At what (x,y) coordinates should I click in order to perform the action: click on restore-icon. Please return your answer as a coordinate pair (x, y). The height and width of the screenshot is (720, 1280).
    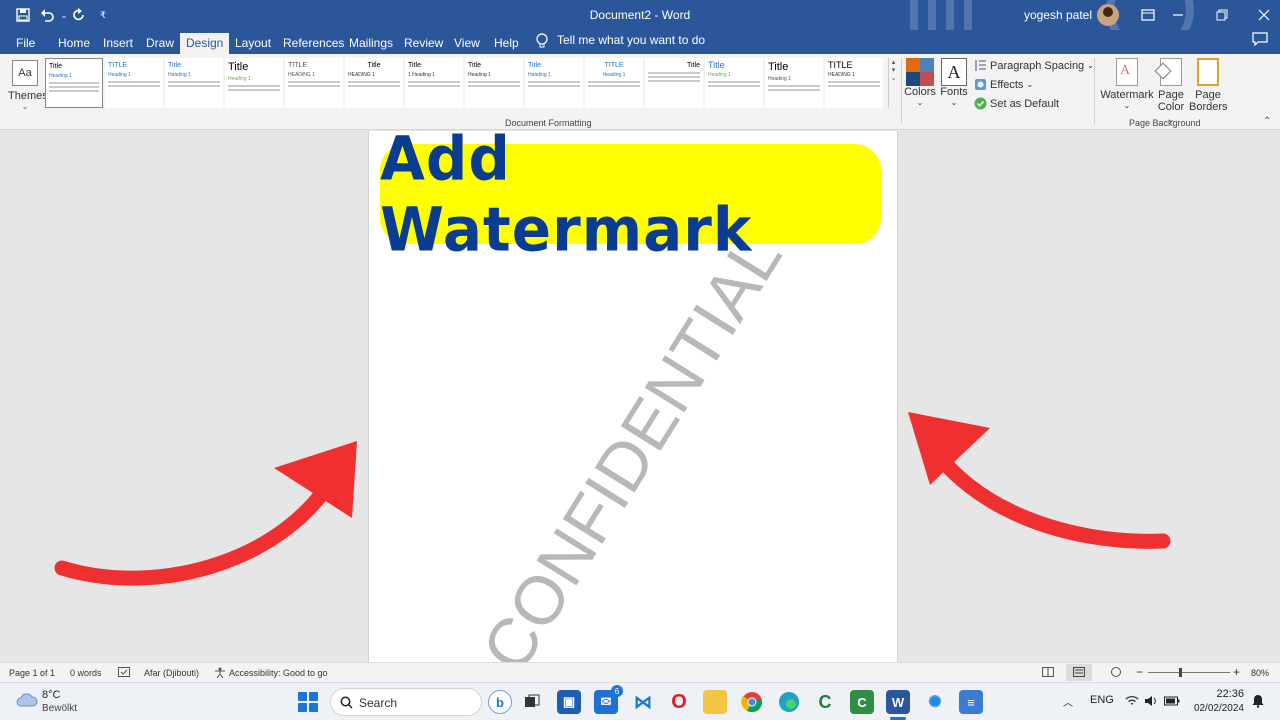
    Looking at the image, I should click on (1222, 15).